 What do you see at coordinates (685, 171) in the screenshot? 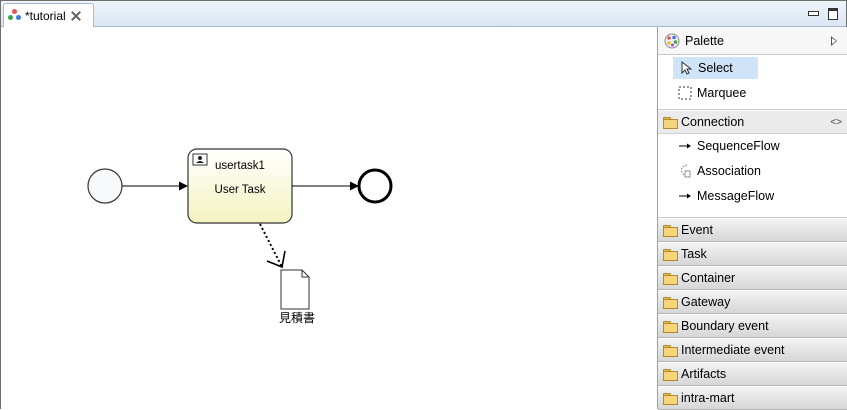
I see `association-icon` at bounding box center [685, 171].